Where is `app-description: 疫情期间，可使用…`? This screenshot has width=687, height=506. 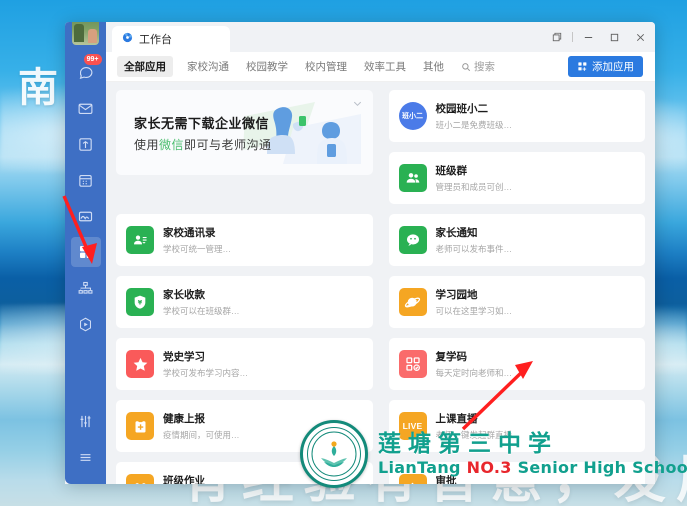
app-description: 疫情期间，可使用… is located at coordinates (201, 435).